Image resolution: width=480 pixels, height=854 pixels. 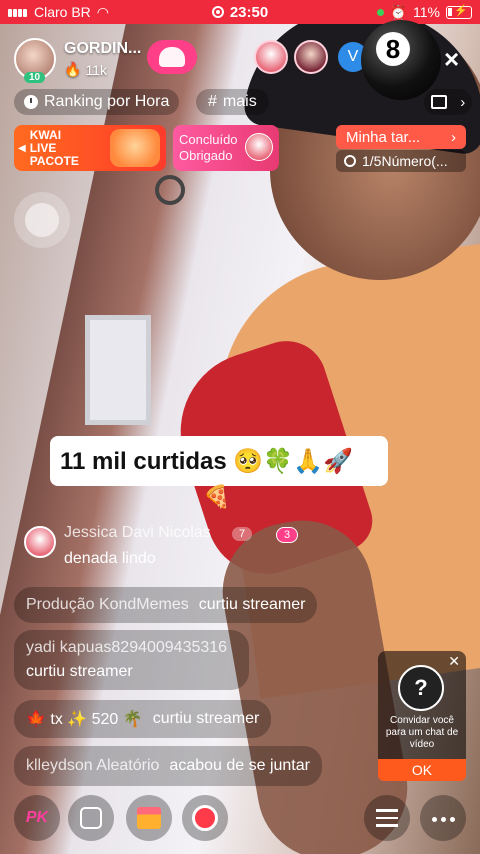 I want to click on thanks-line-1: Concluído, so click(x=208, y=139).